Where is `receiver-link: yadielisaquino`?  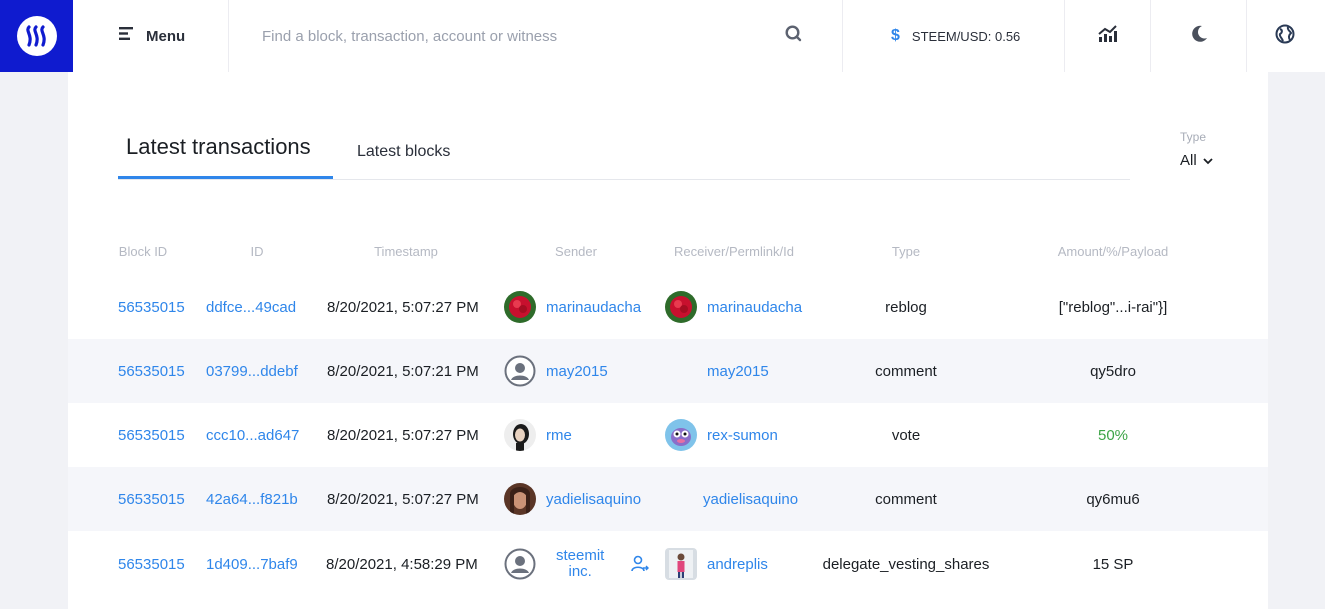
receiver-link: yadielisaquino is located at coordinates (750, 499).